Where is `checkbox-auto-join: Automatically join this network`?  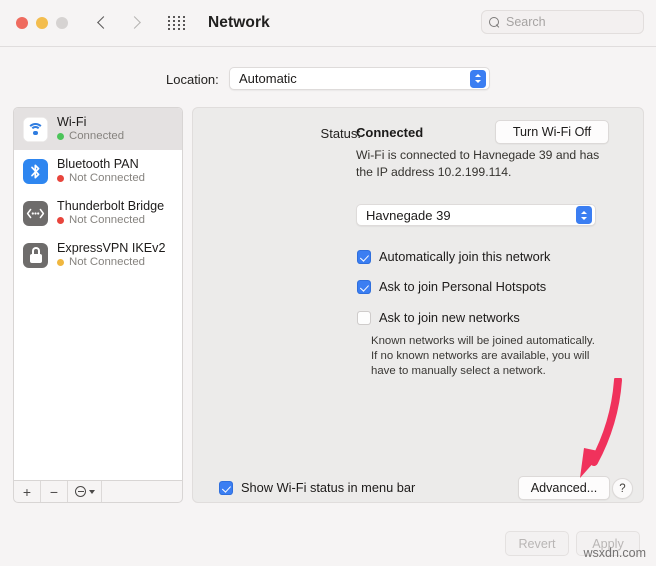 checkbox-auto-join: Automatically join this network is located at coordinates (453, 256).